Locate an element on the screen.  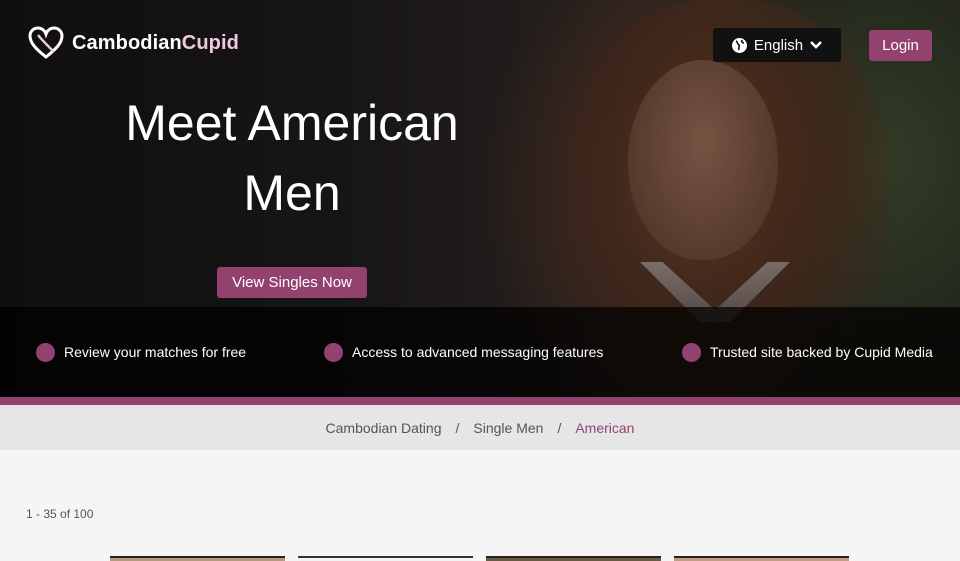
site-logo: CambodianCupid is located at coordinates (133, 43).